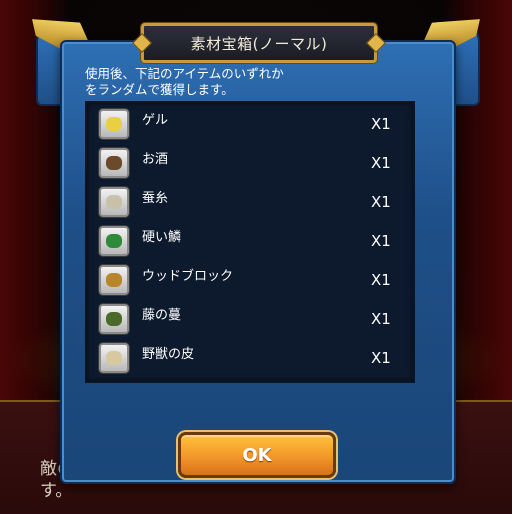 The height and width of the screenshot is (514, 512). Describe the element at coordinates (188, 276) in the screenshot. I see `item-name: ウッドブロック` at that location.